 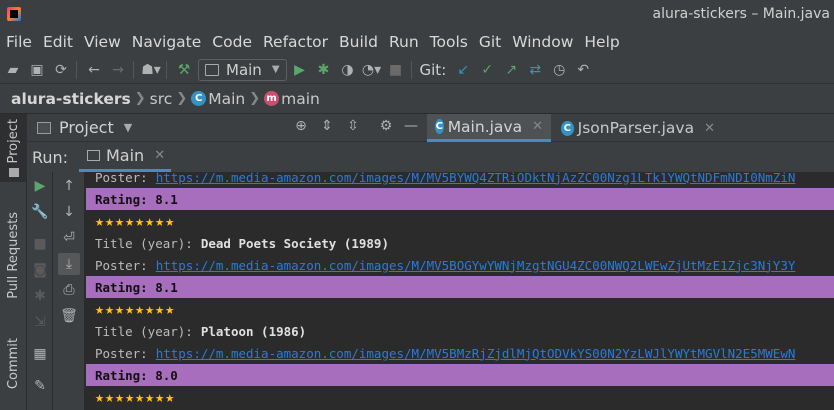 I want to click on menu-refactor: Refactor, so click(x=295, y=42).